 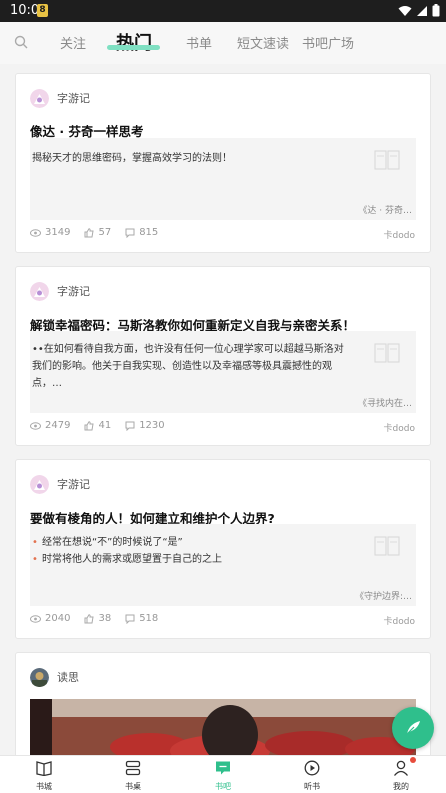 I want to click on like-button: 41, so click(x=97, y=425).